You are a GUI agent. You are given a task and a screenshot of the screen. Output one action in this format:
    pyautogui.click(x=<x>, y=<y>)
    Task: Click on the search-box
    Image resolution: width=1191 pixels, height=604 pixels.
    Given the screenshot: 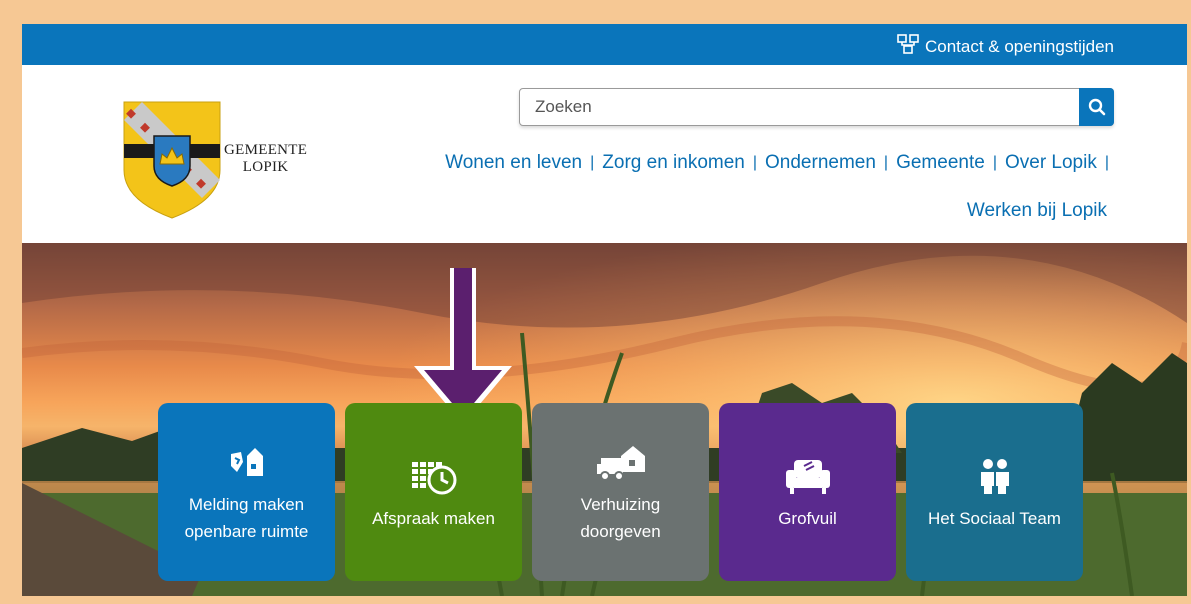 What is the action you would take?
    pyautogui.click(x=816, y=107)
    